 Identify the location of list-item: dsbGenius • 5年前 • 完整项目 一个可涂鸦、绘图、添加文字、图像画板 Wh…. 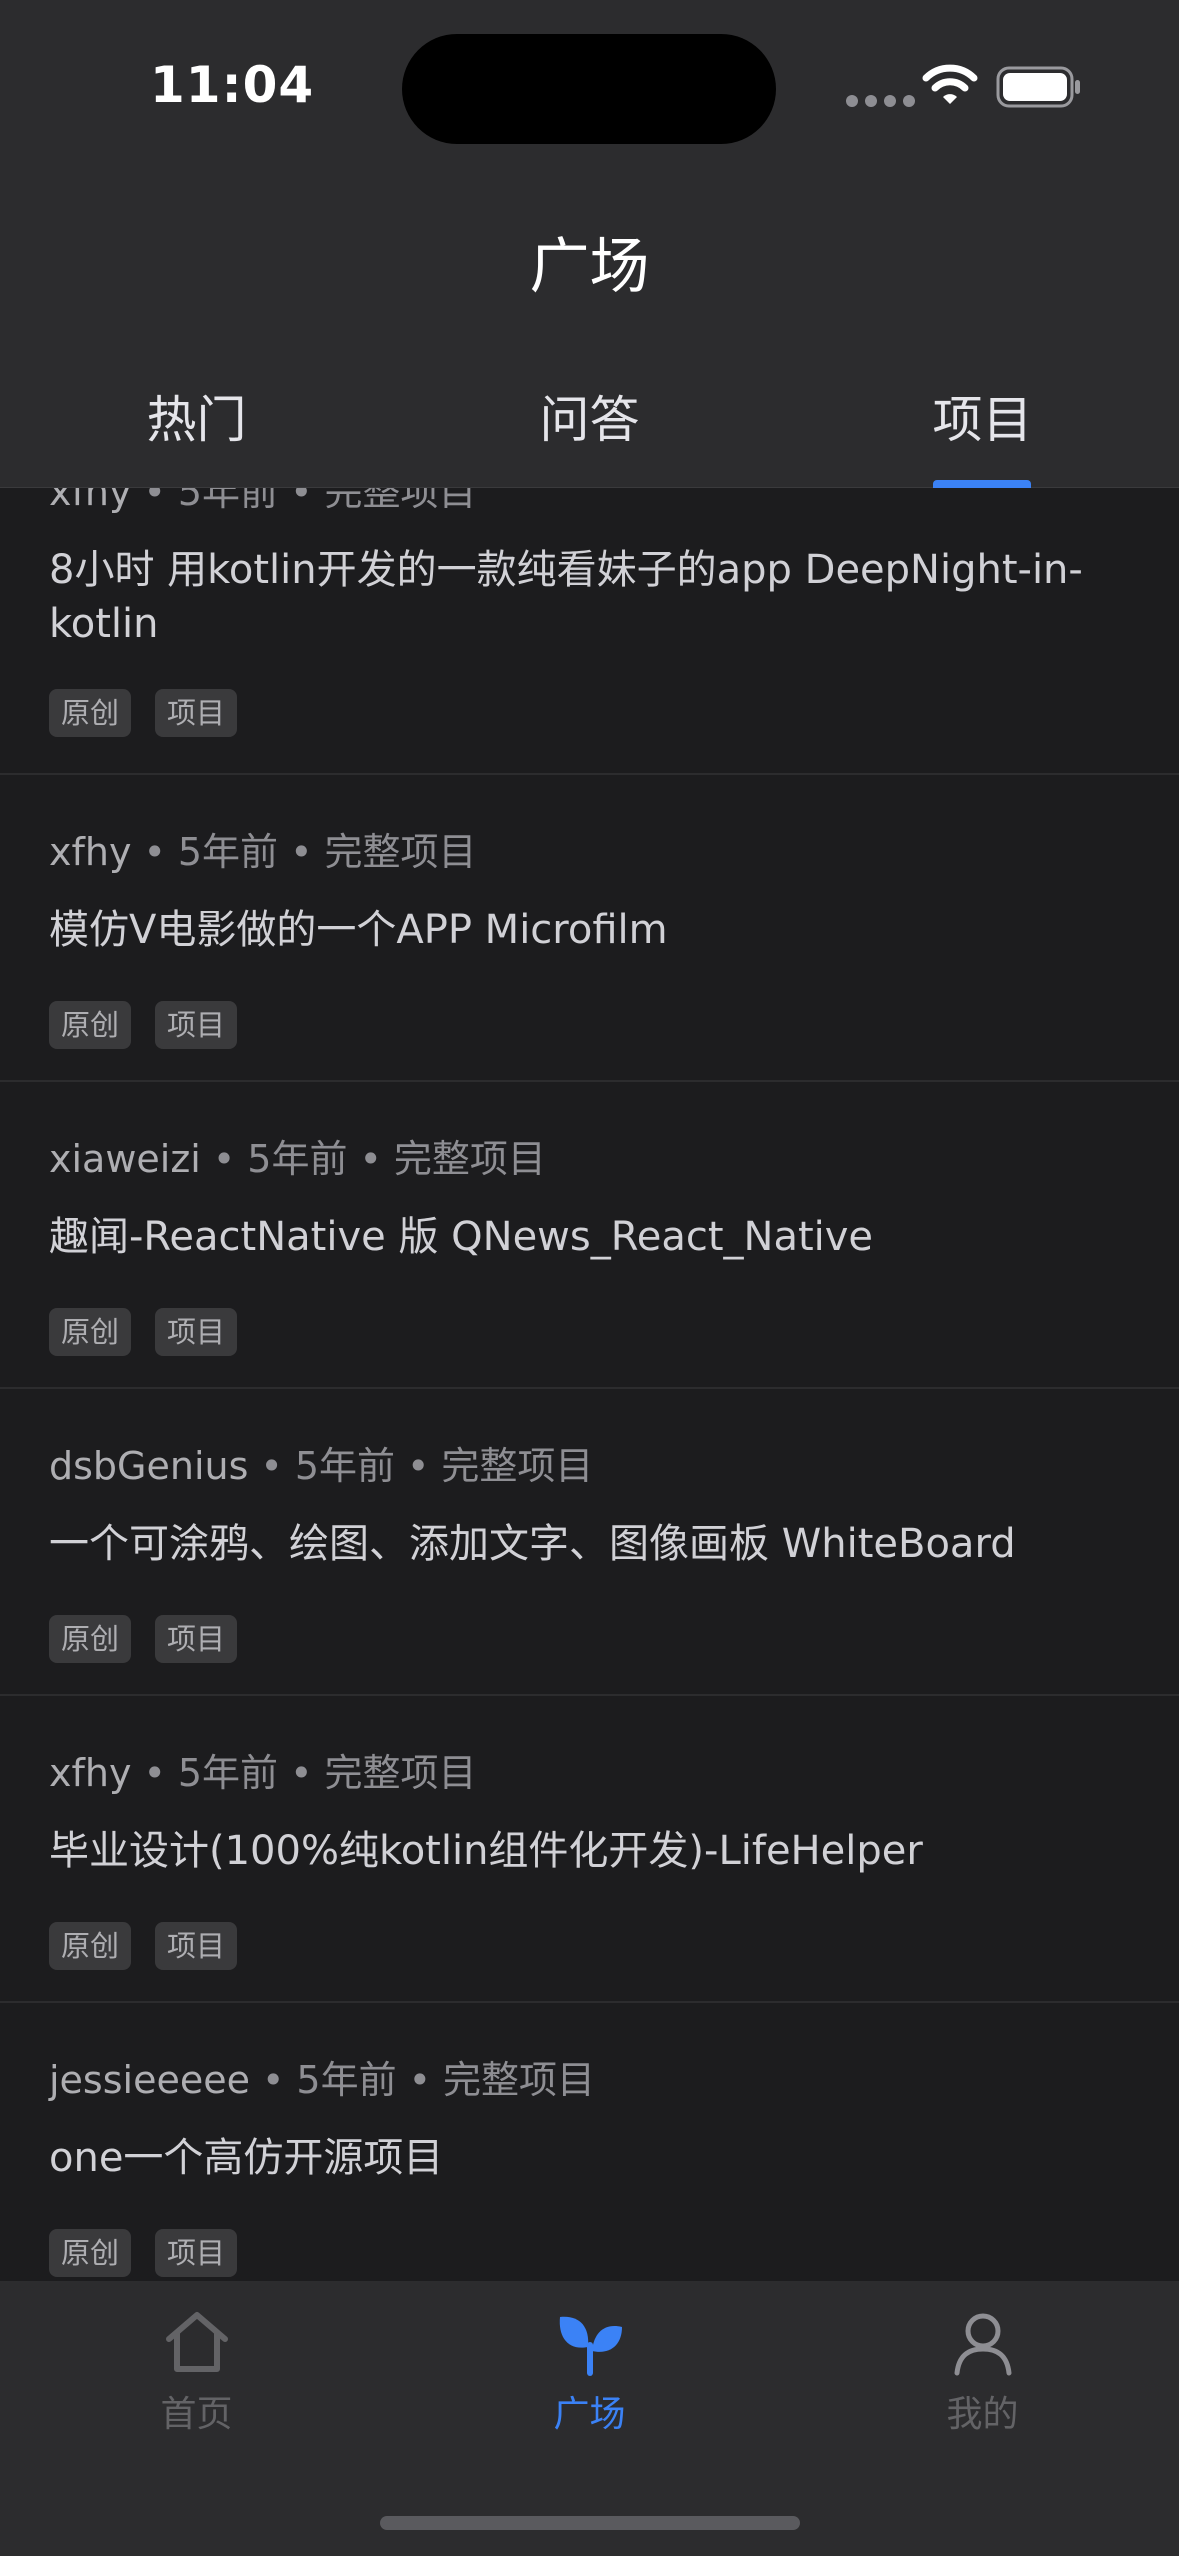
(589, 1542).